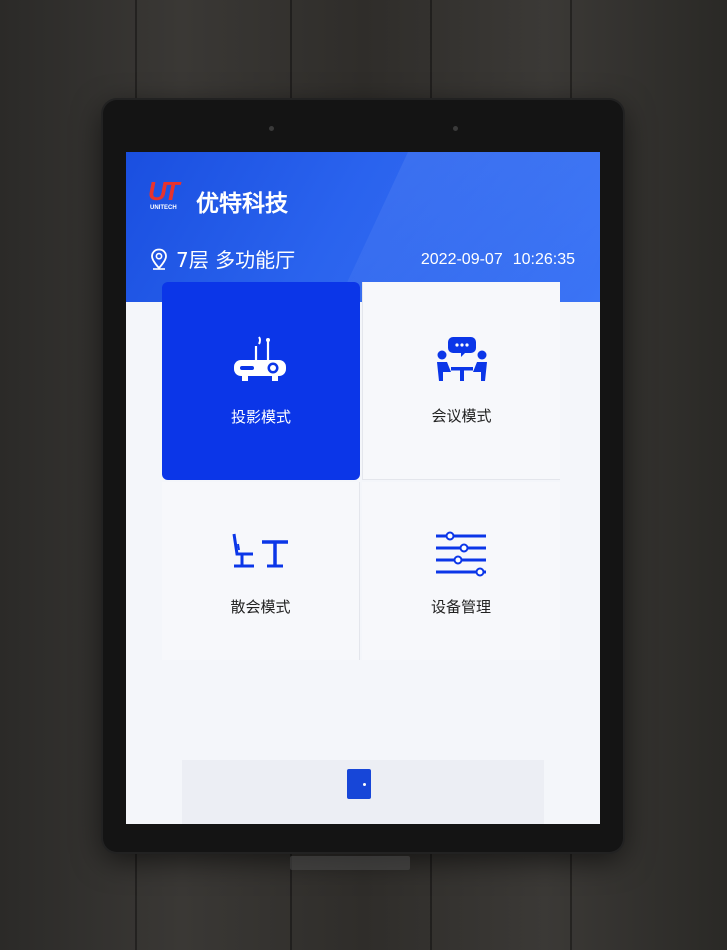  What do you see at coordinates (163, 208) in the screenshot?
I see `logo-subtitle: UNITECH` at bounding box center [163, 208].